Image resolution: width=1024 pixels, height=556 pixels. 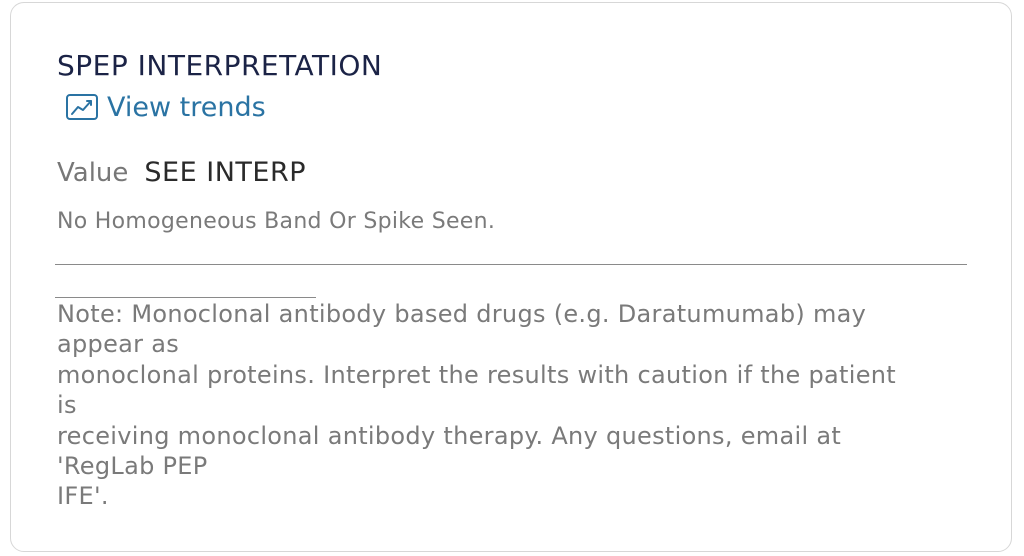 What do you see at coordinates (118, 344) in the screenshot?
I see `note-line: appear as` at bounding box center [118, 344].